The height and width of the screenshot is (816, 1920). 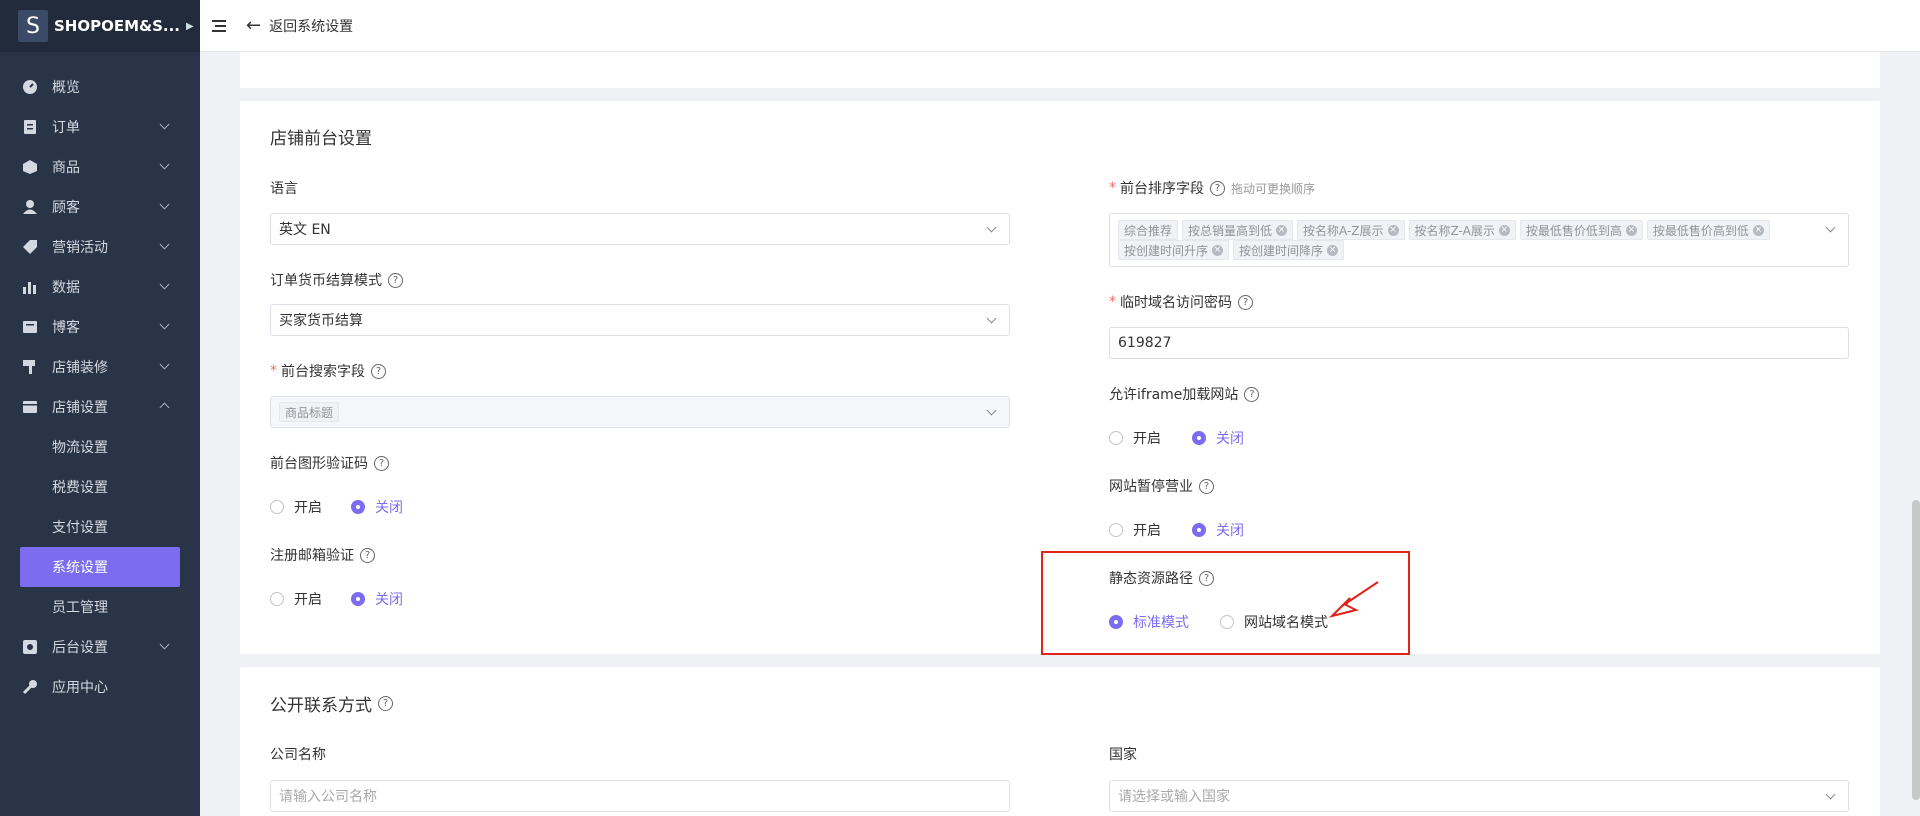 I want to click on scrollbar, so click(x=1916, y=650).